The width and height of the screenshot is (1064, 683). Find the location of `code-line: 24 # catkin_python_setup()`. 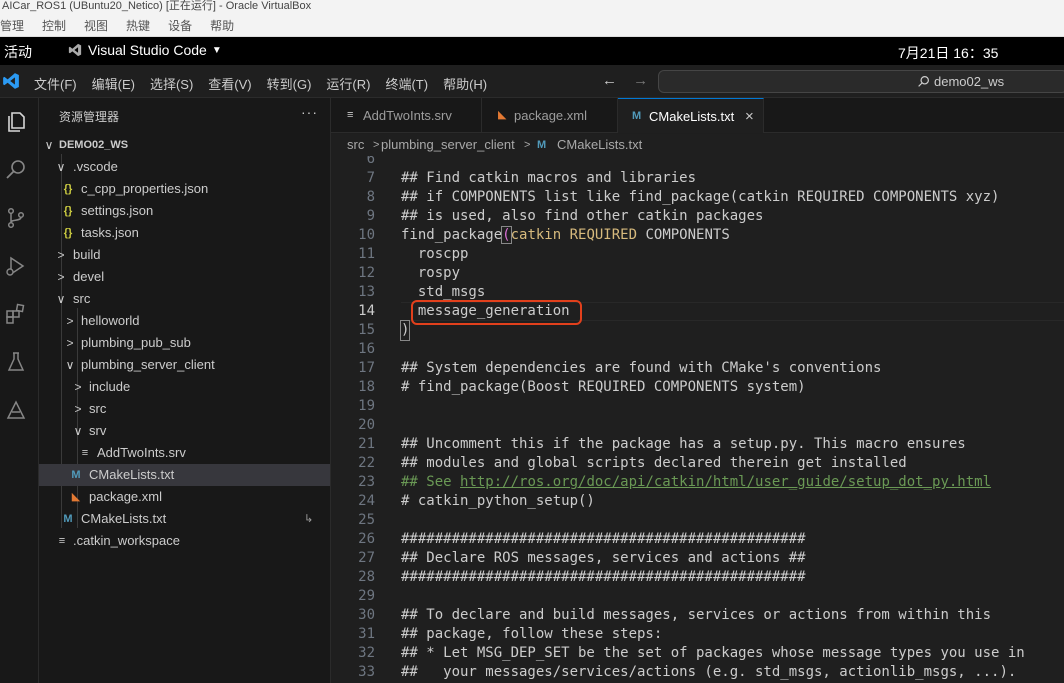

code-line: 24 # catkin_python_setup() is located at coordinates (697, 501).